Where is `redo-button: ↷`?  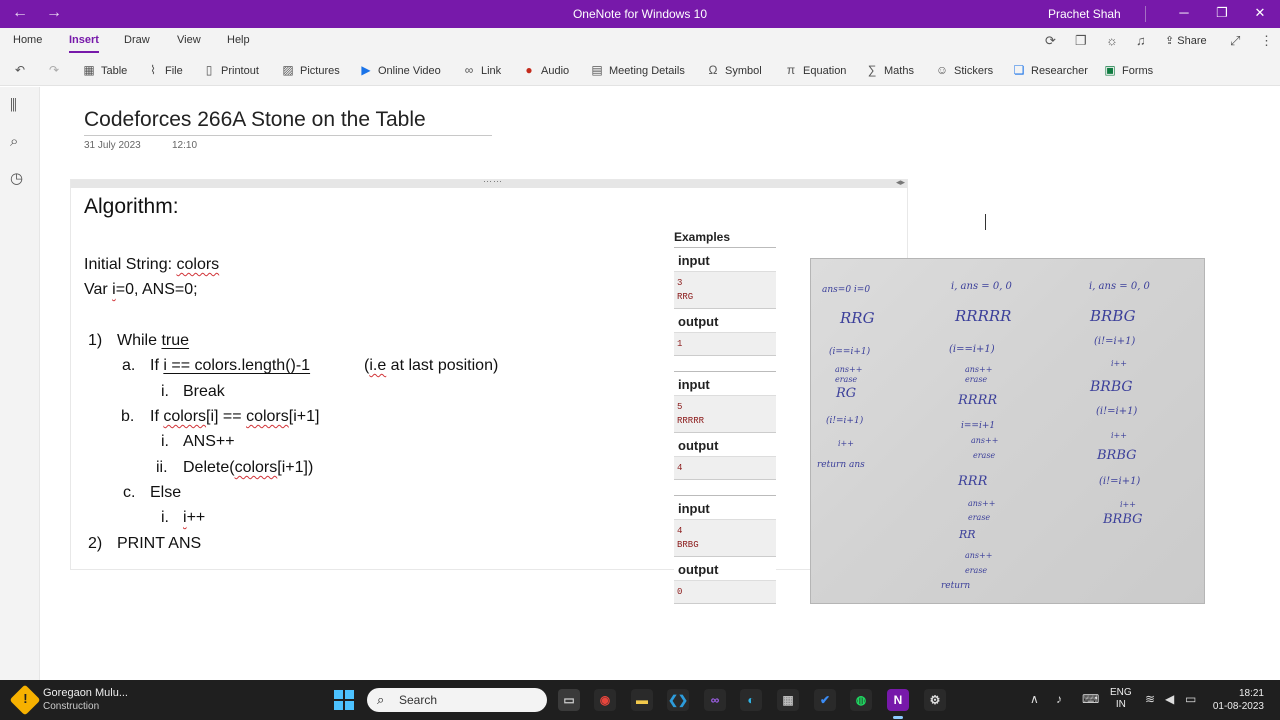
redo-button: ↷ is located at coordinates (56, 70).